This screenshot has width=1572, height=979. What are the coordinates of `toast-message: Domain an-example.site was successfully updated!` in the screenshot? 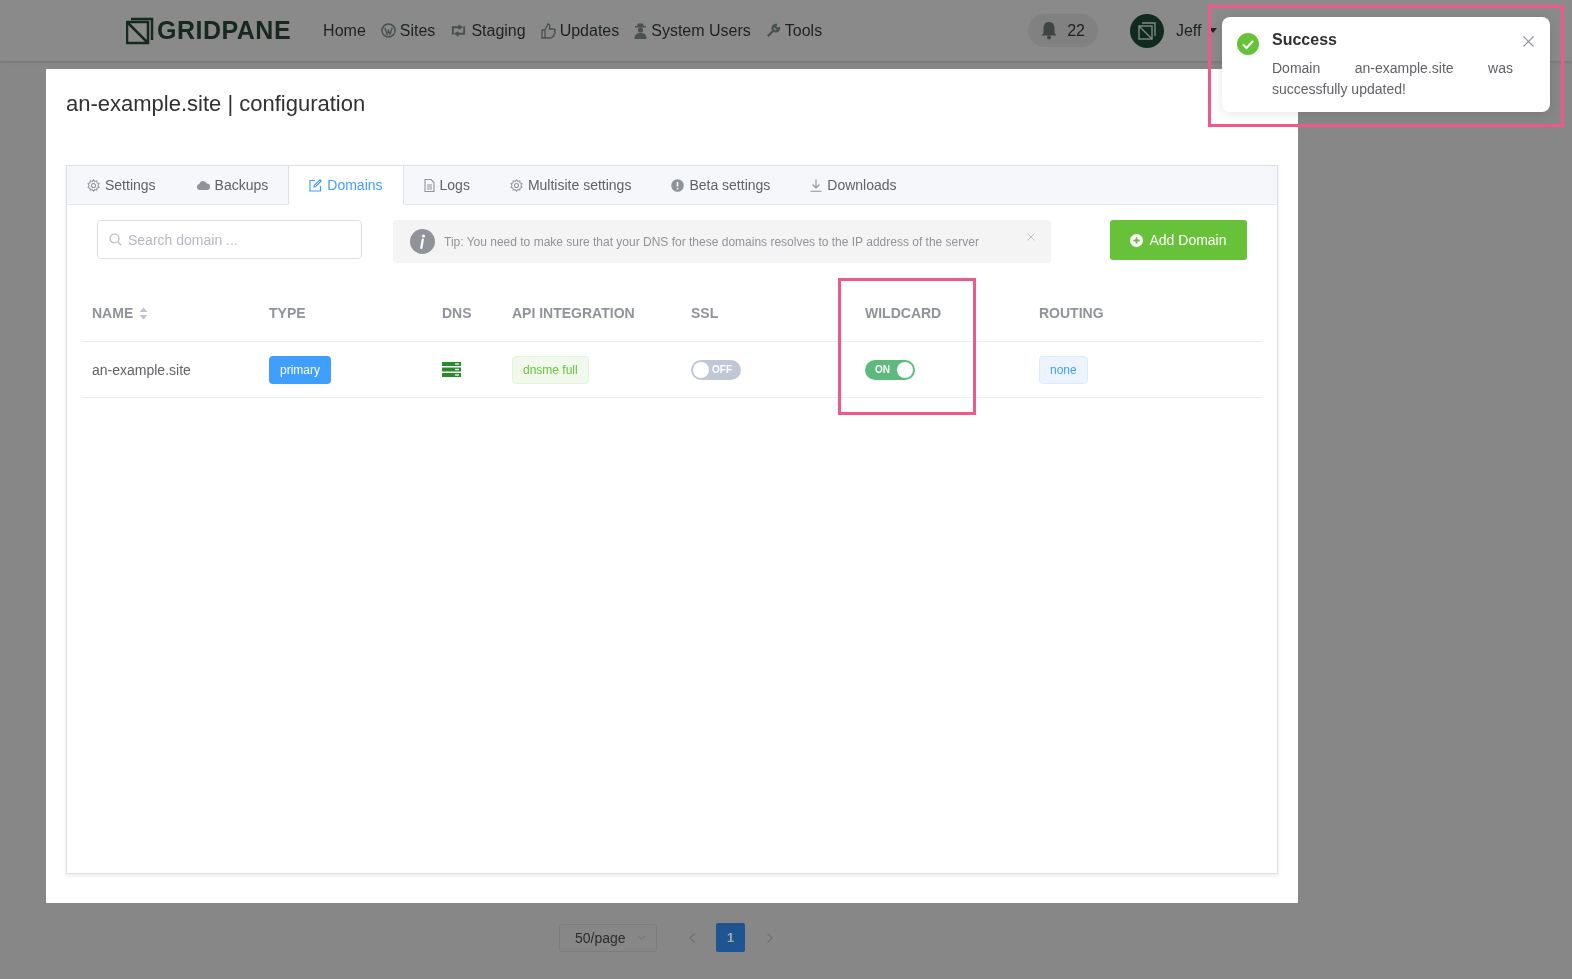 It's located at (1392, 79).